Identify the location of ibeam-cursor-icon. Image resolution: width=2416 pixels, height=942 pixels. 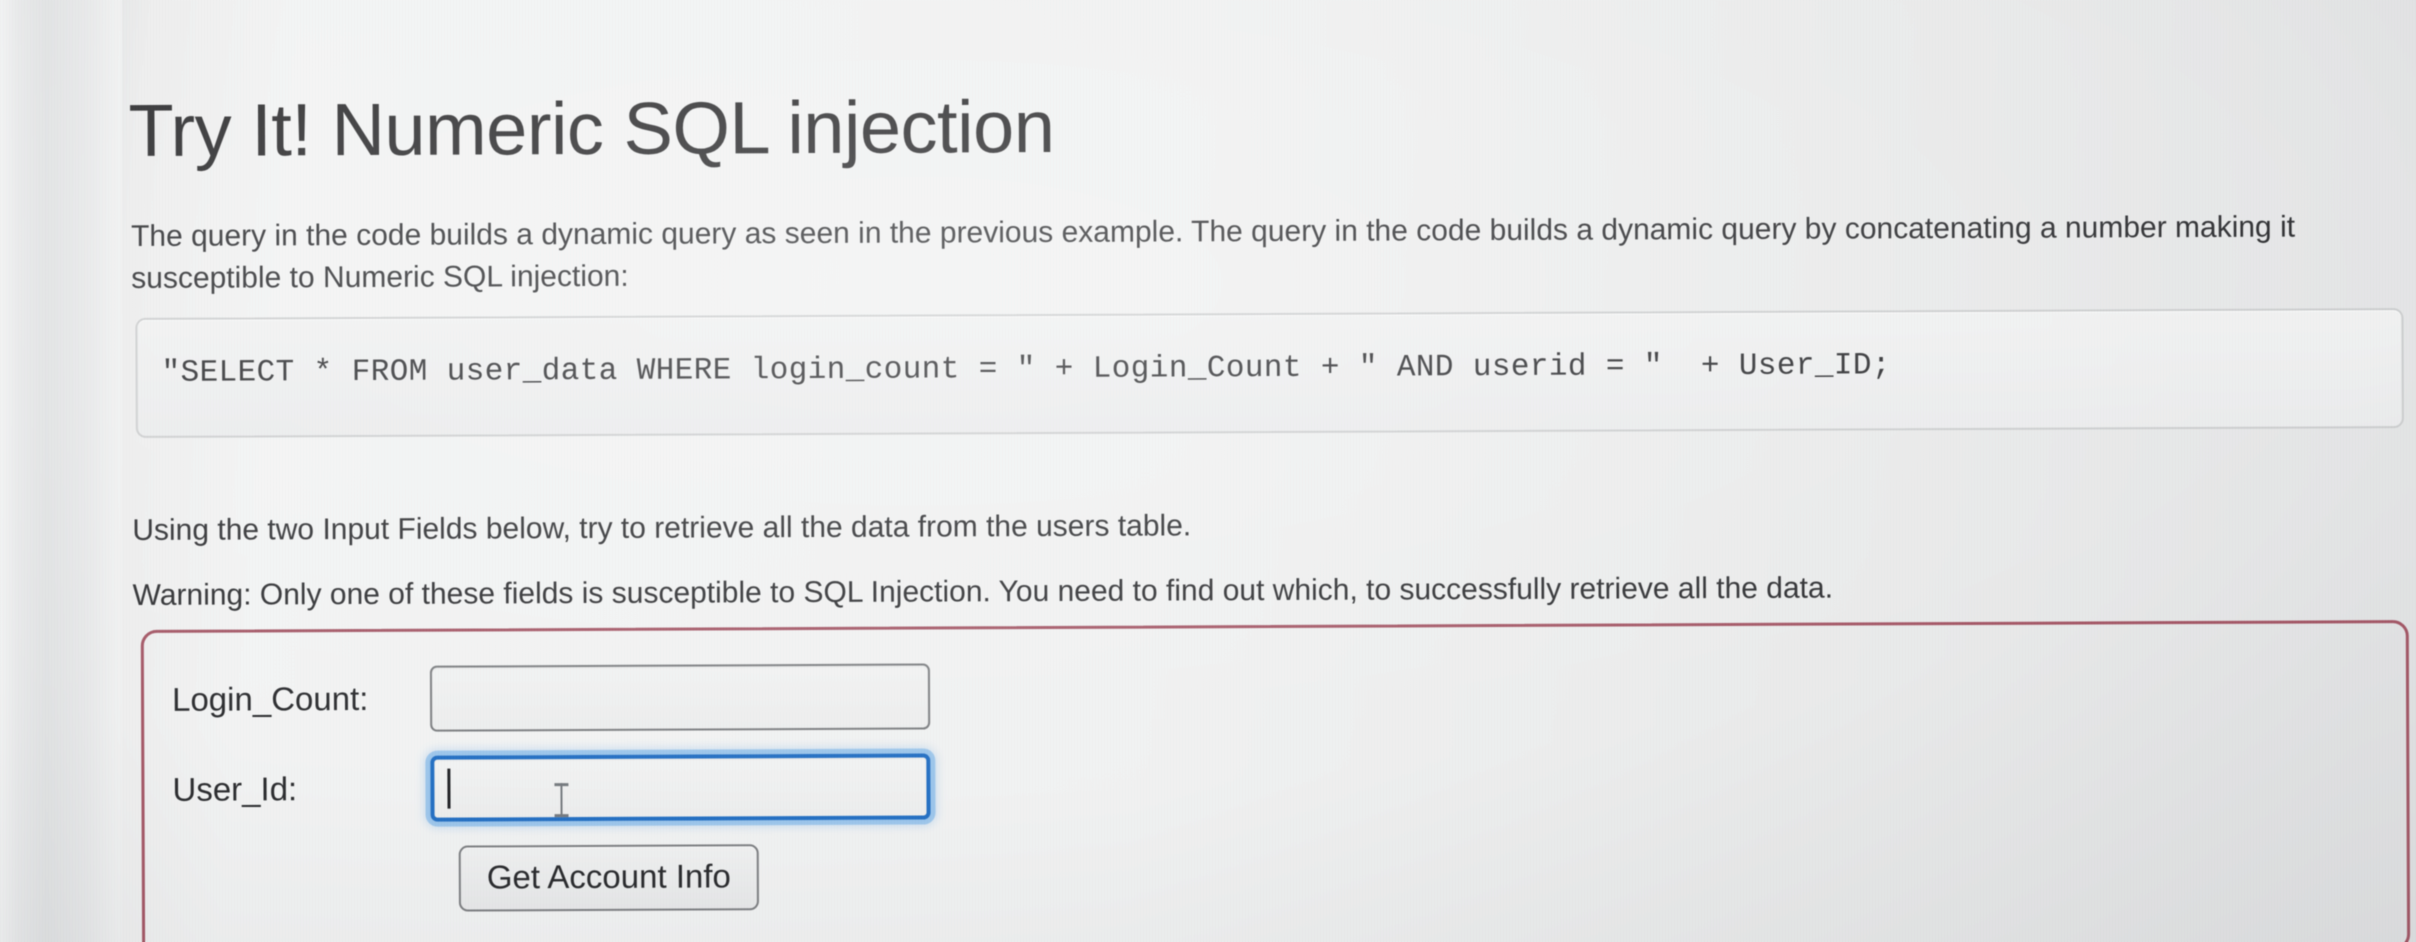
(561, 800).